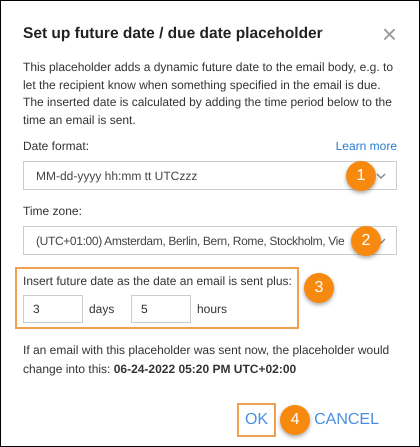 The image size is (420, 447). I want to click on dialog-title: Set up future date / due date placeholder, so click(173, 34).